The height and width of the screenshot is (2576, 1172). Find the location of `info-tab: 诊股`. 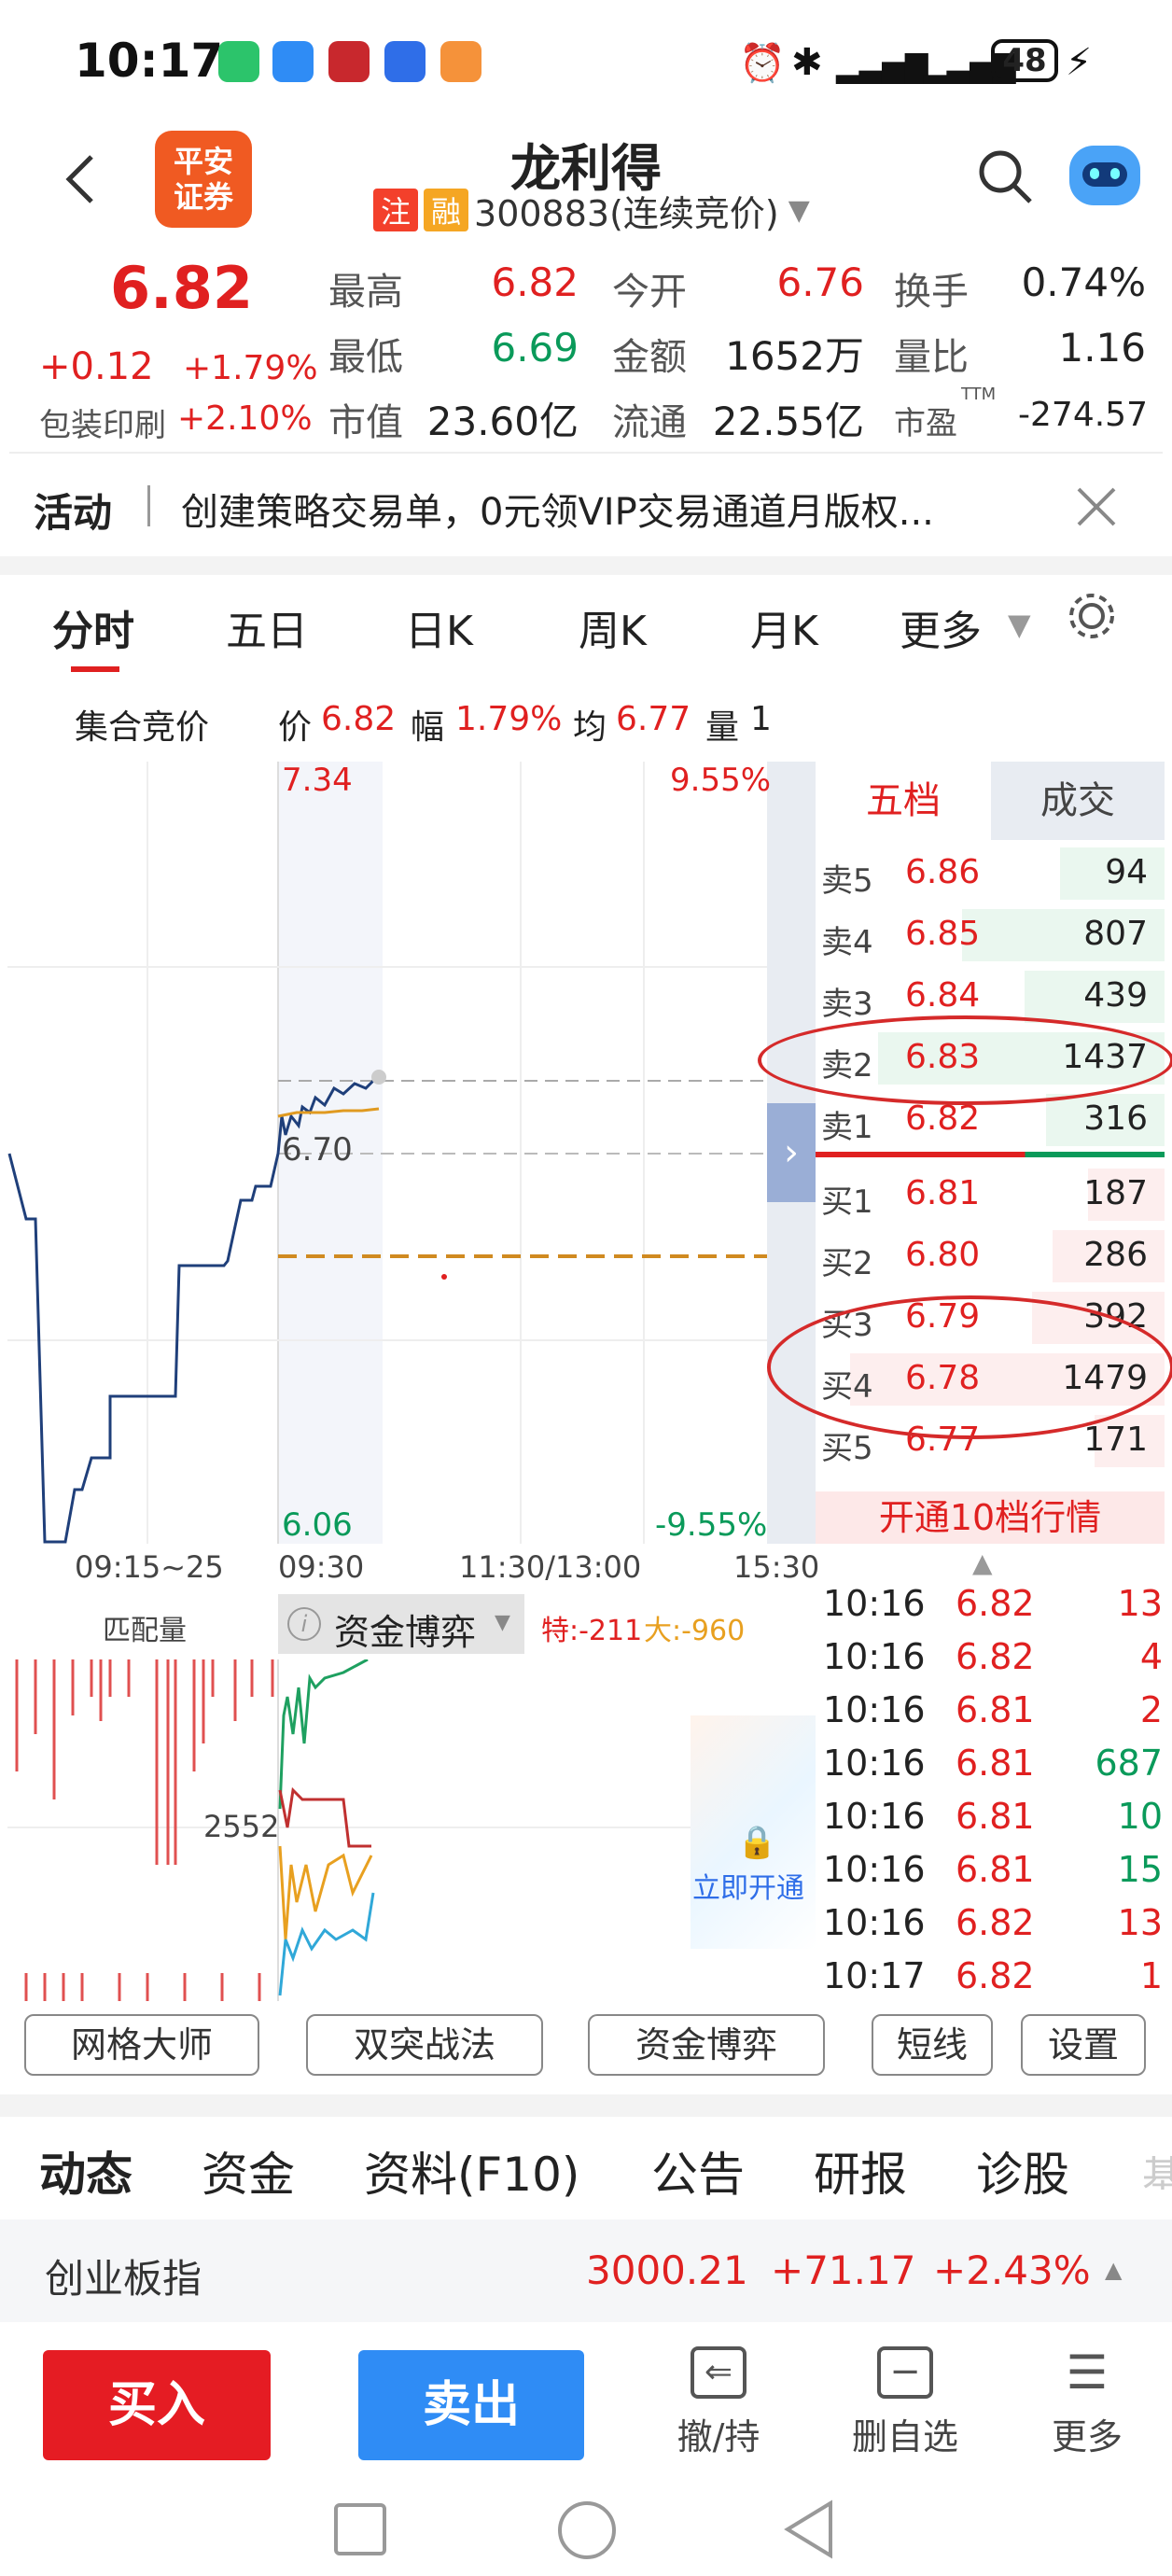

info-tab: 诊股 is located at coordinates (1022, 2171).